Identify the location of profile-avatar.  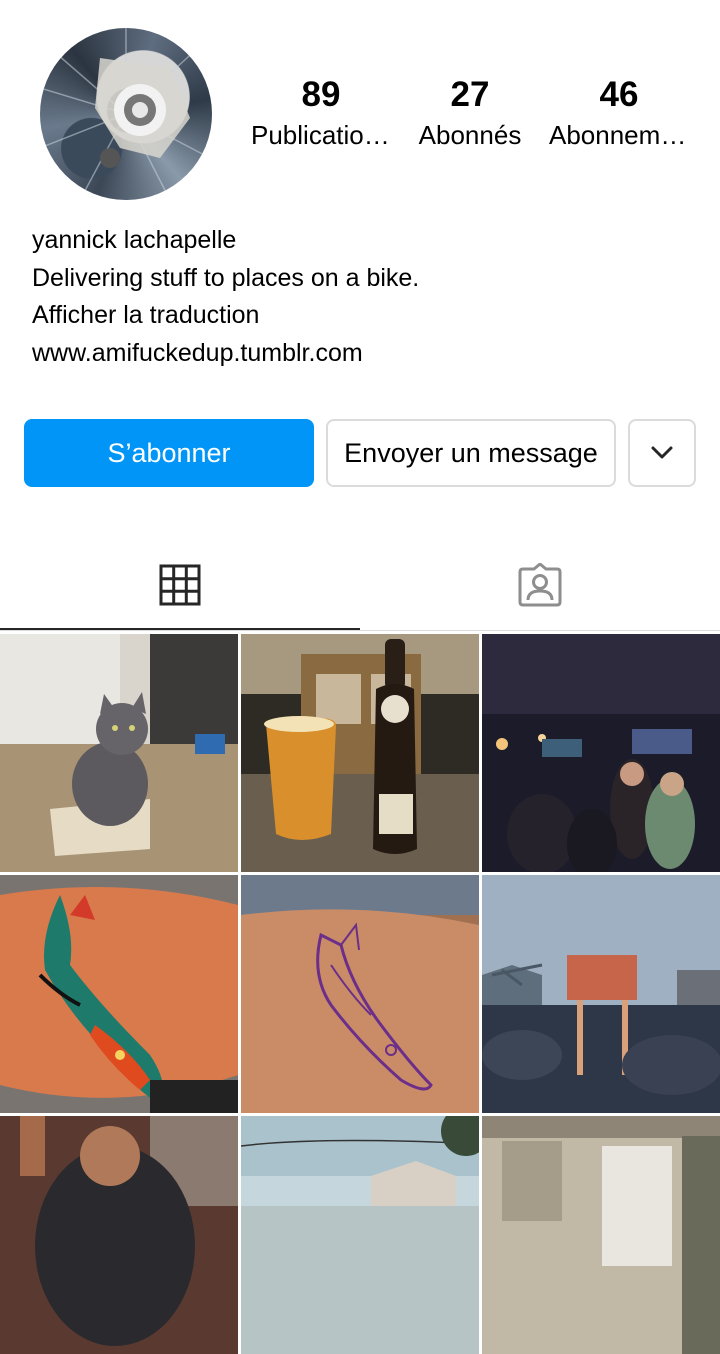
(126, 114).